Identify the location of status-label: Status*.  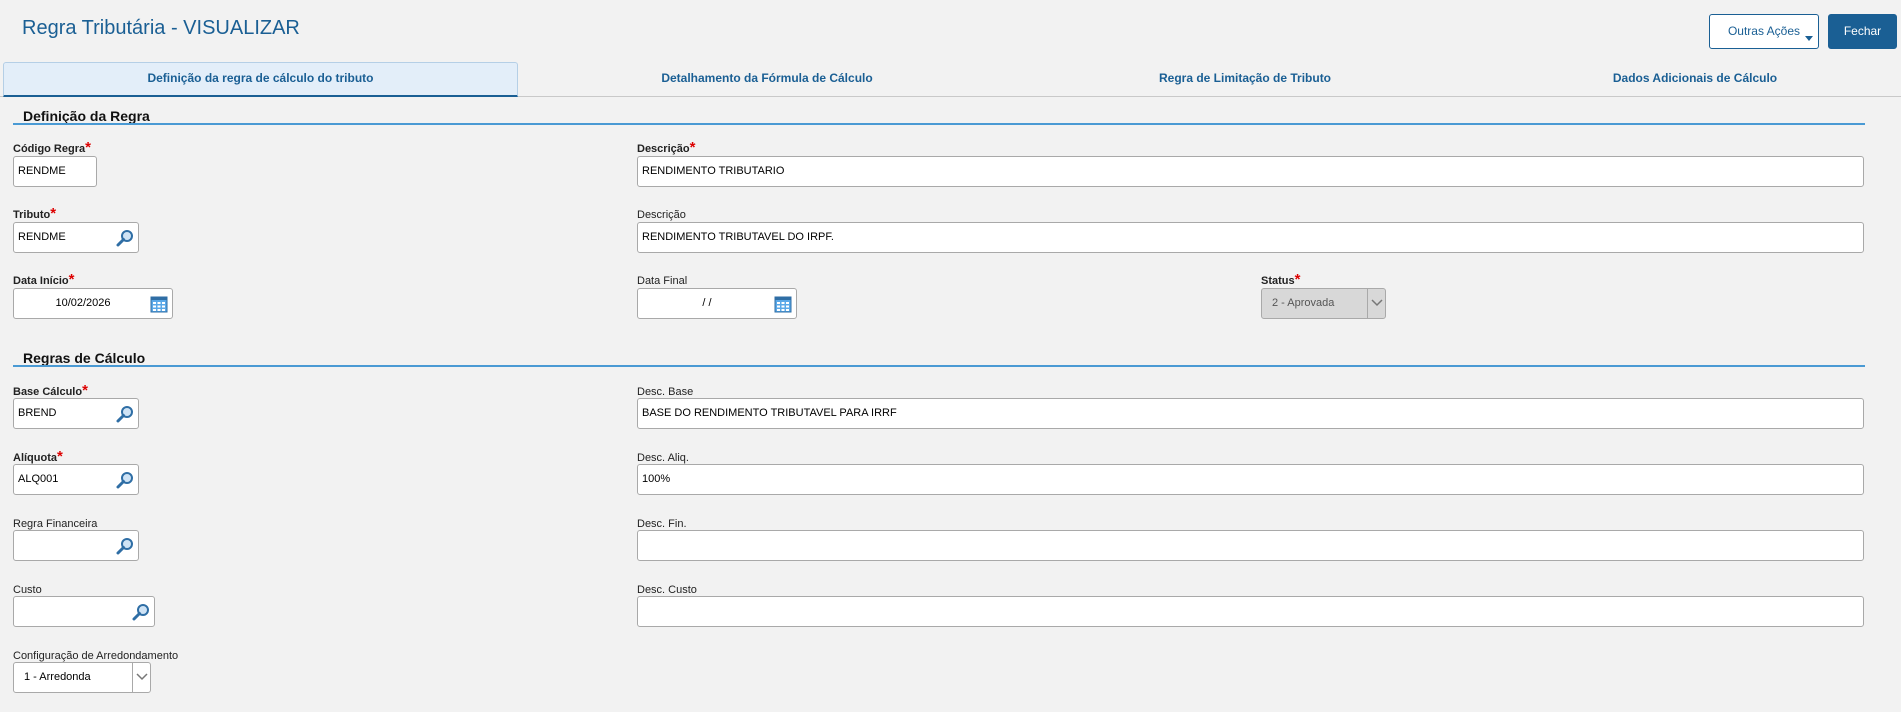
(1281, 279).